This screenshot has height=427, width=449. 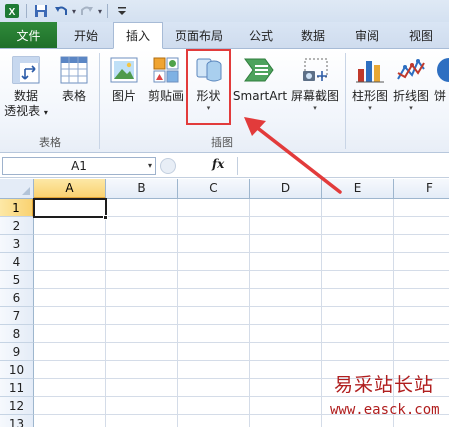 I want to click on row-header-4: 4, so click(x=17, y=262).